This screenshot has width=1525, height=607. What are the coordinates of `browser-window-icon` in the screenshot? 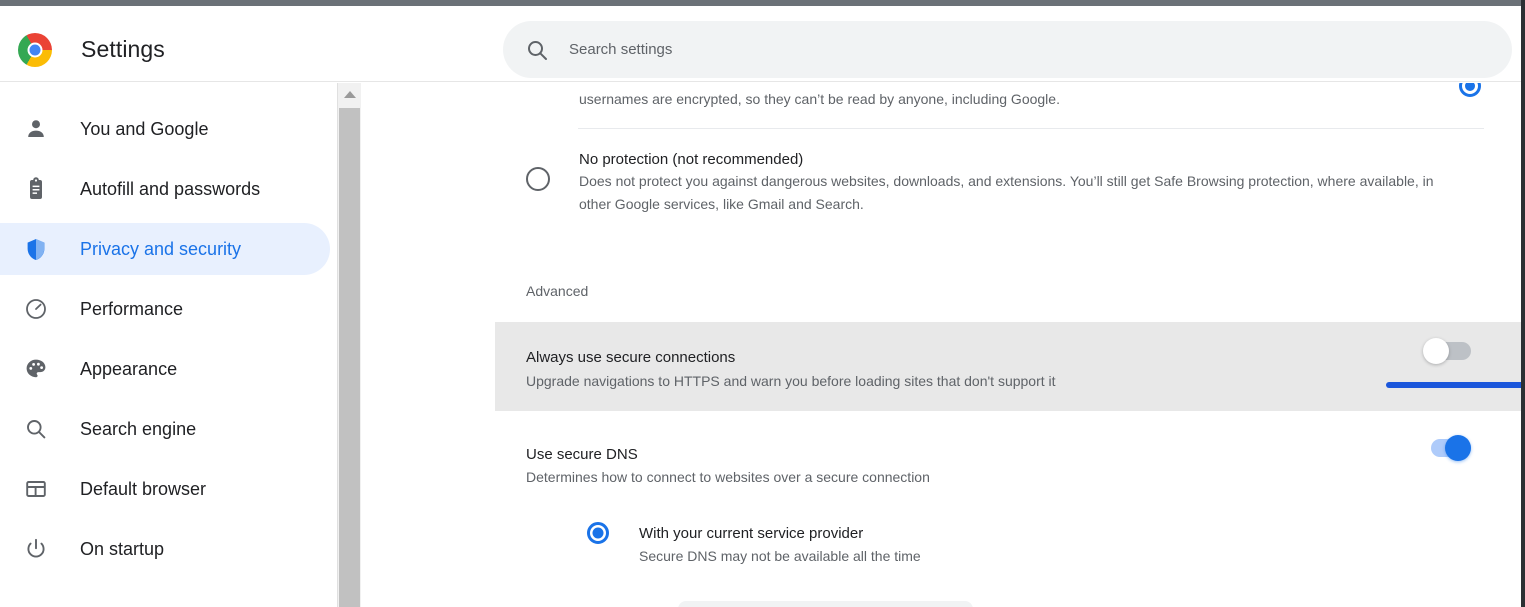 It's located at (36, 489).